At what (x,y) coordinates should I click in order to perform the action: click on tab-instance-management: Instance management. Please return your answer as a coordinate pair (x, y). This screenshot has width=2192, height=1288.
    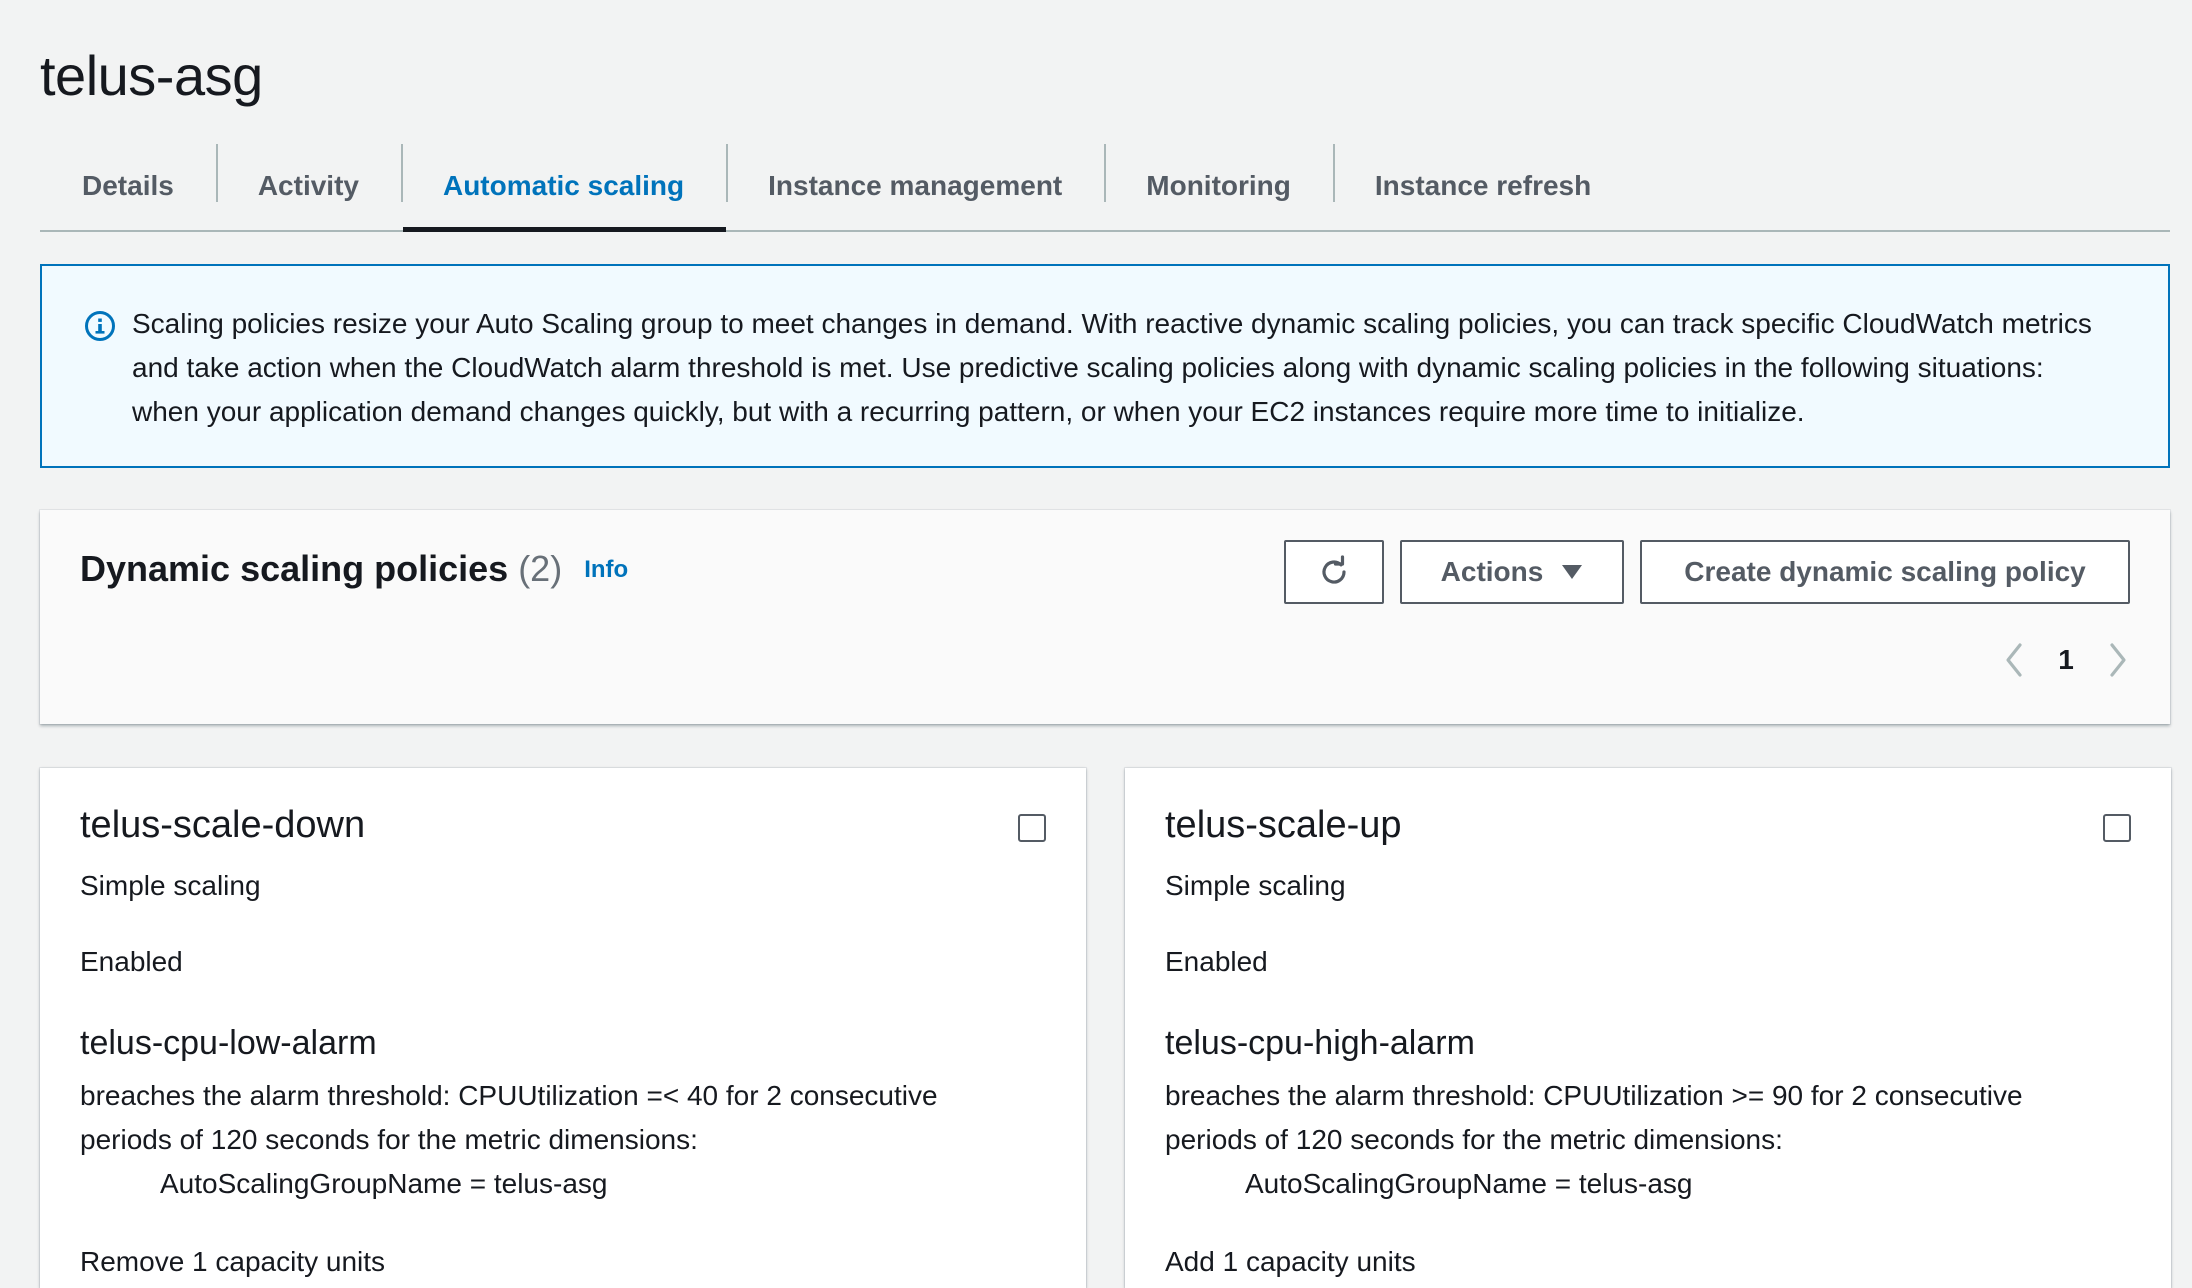
    Looking at the image, I should click on (915, 186).